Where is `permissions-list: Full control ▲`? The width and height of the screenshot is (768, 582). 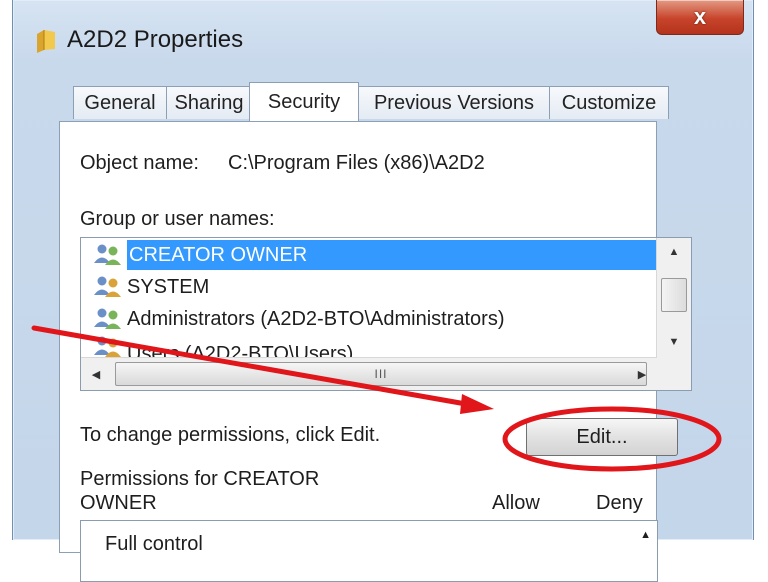
permissions-list: Full control ▲ is located at coordinates (369, 551).